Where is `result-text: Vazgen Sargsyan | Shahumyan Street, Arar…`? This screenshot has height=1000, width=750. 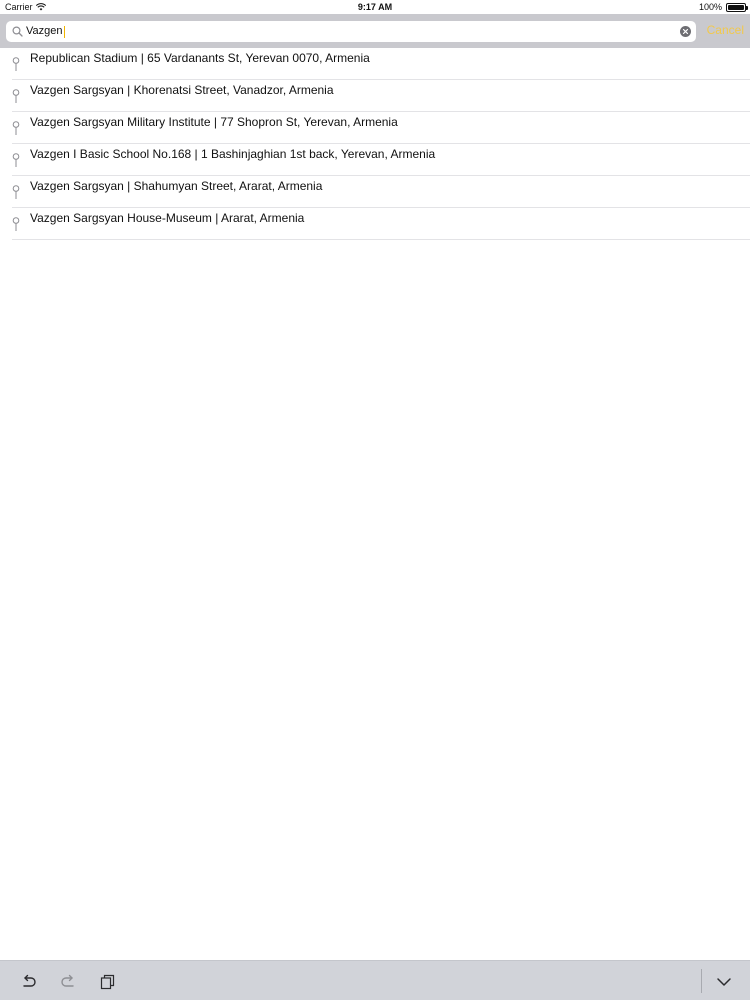
result-text: Vazgen Sargsyan | Shahumyan Street, Arar… is located at coordinates (176, 186).